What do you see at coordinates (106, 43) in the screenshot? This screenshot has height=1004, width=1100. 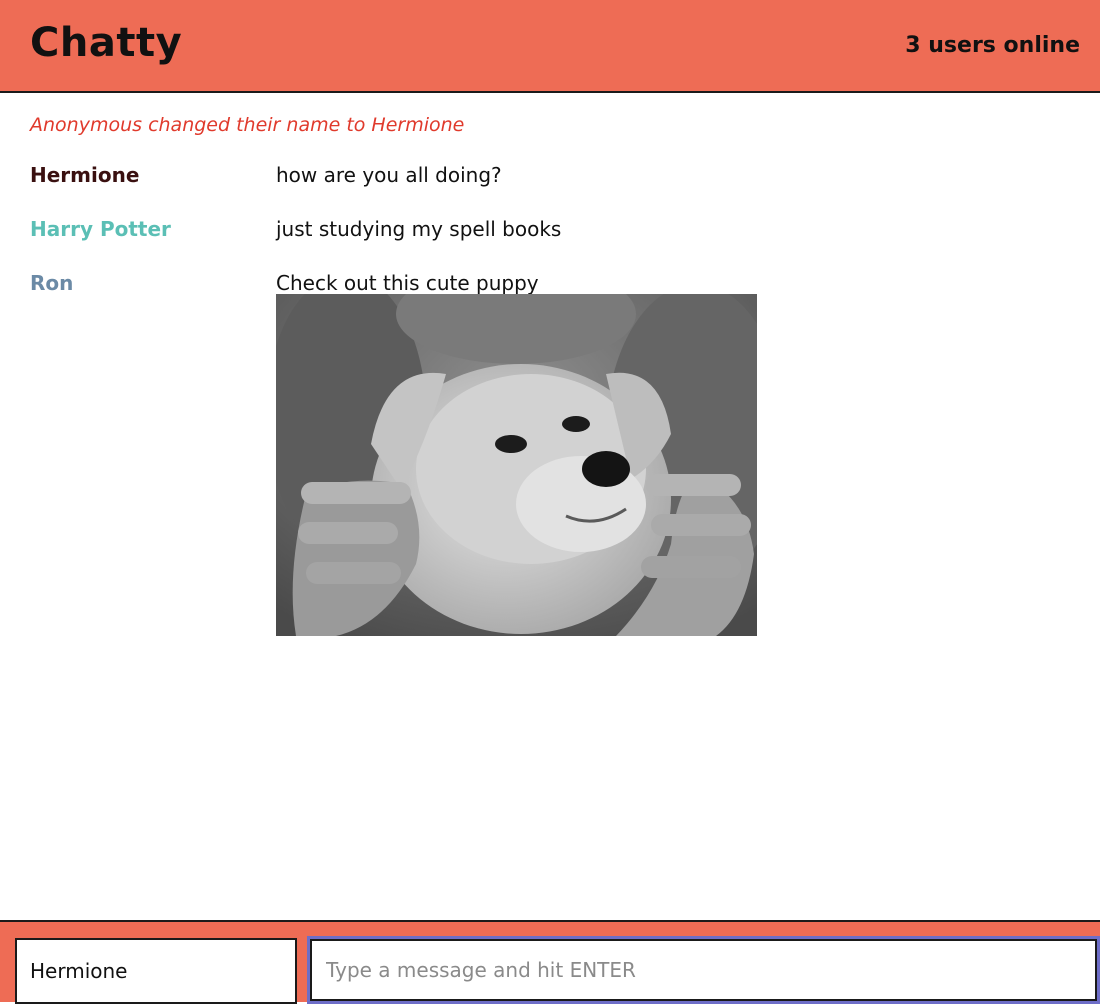 I see `brand-title: Chatty` at bounding box center [106, 43].